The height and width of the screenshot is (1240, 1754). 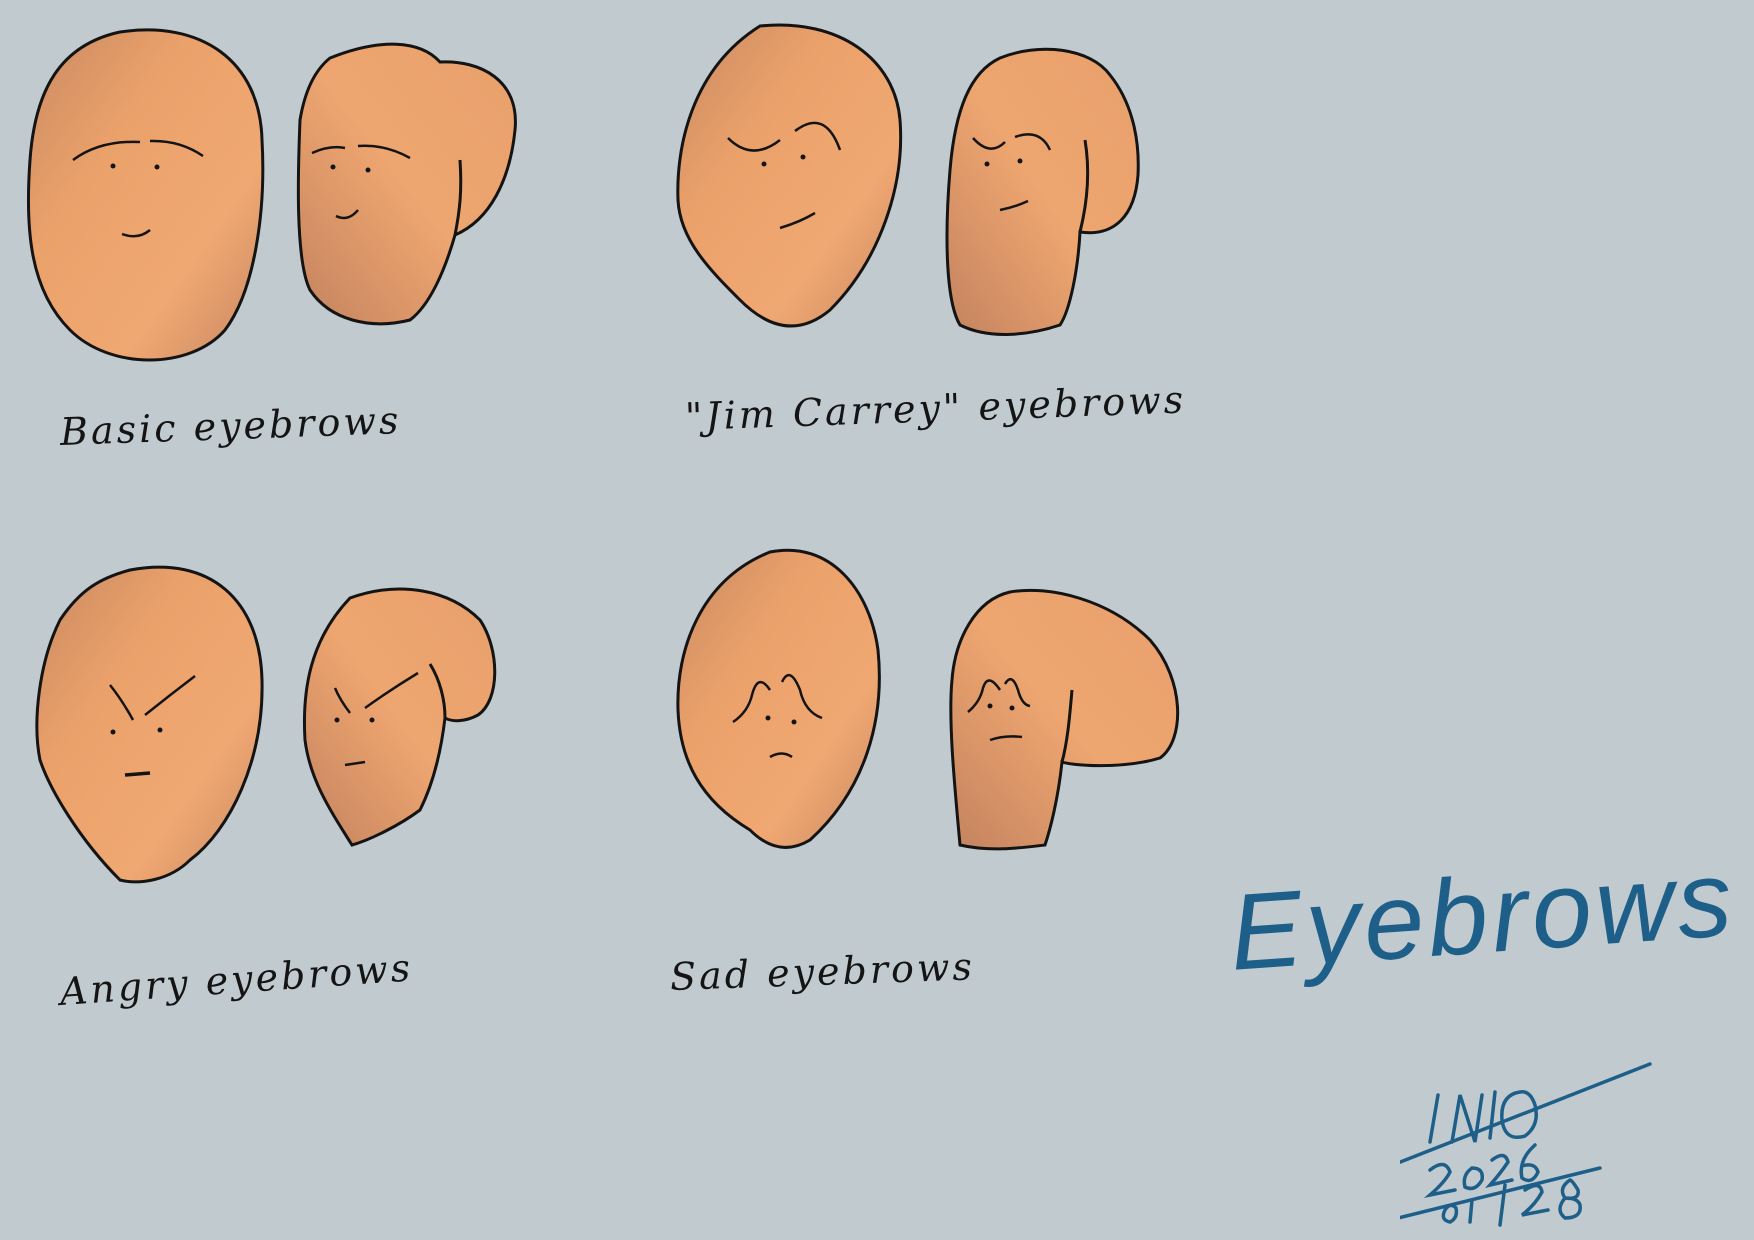 I want to click on face-basic-front, so click(x=145, y=195).